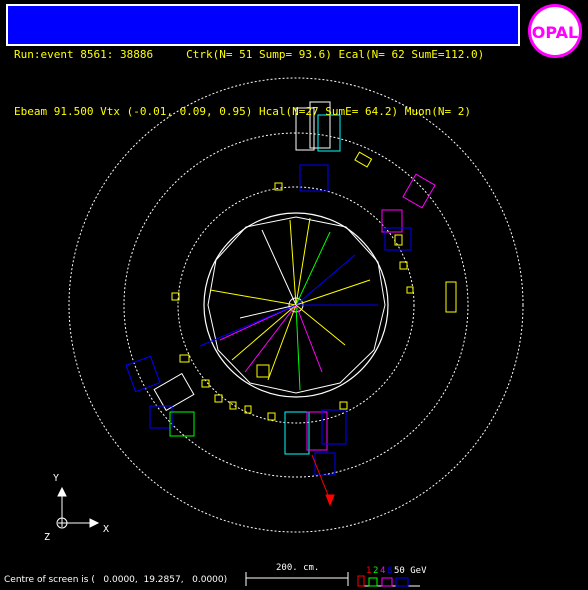 The height and width of the screenshot is (590, 588). I want to click on opal-logo: OPAL, so click(555, 31).